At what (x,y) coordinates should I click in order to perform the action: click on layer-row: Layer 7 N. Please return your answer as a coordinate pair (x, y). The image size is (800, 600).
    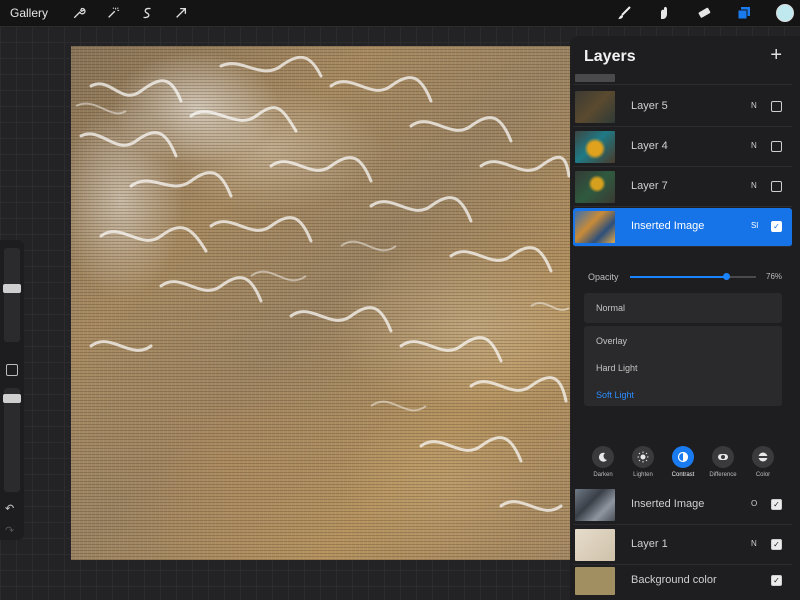
    Looking at the image, I should click on (682, 187).